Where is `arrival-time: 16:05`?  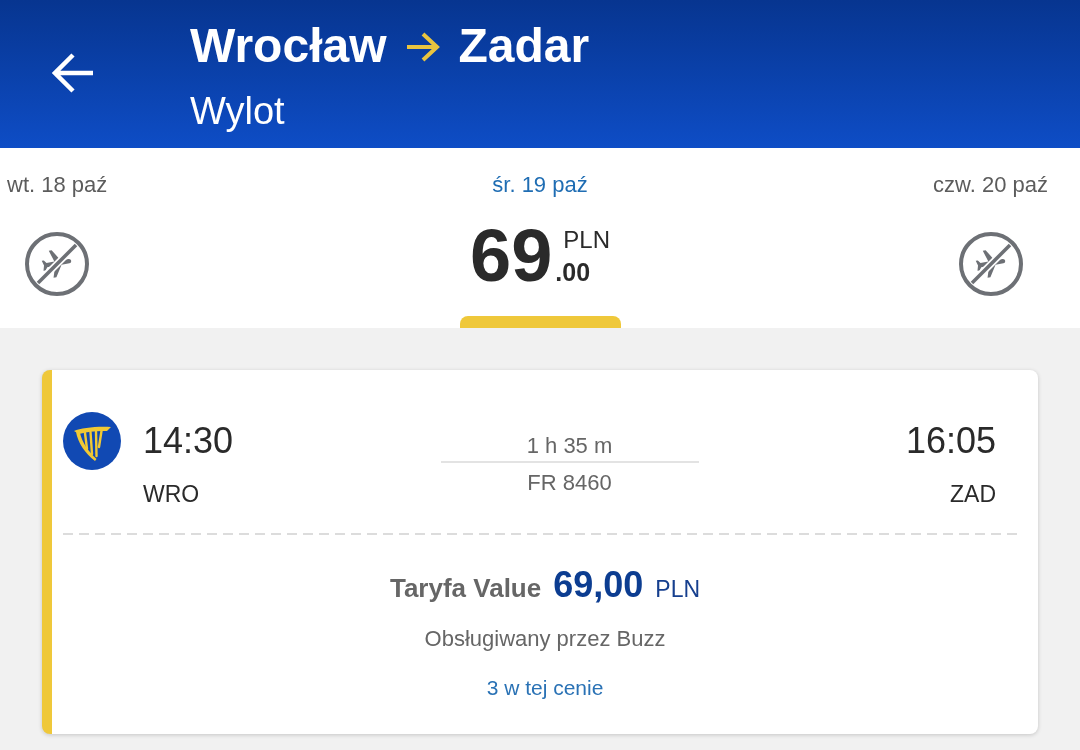 arrival-time: 16:05 is located at coordinates (950, 441).